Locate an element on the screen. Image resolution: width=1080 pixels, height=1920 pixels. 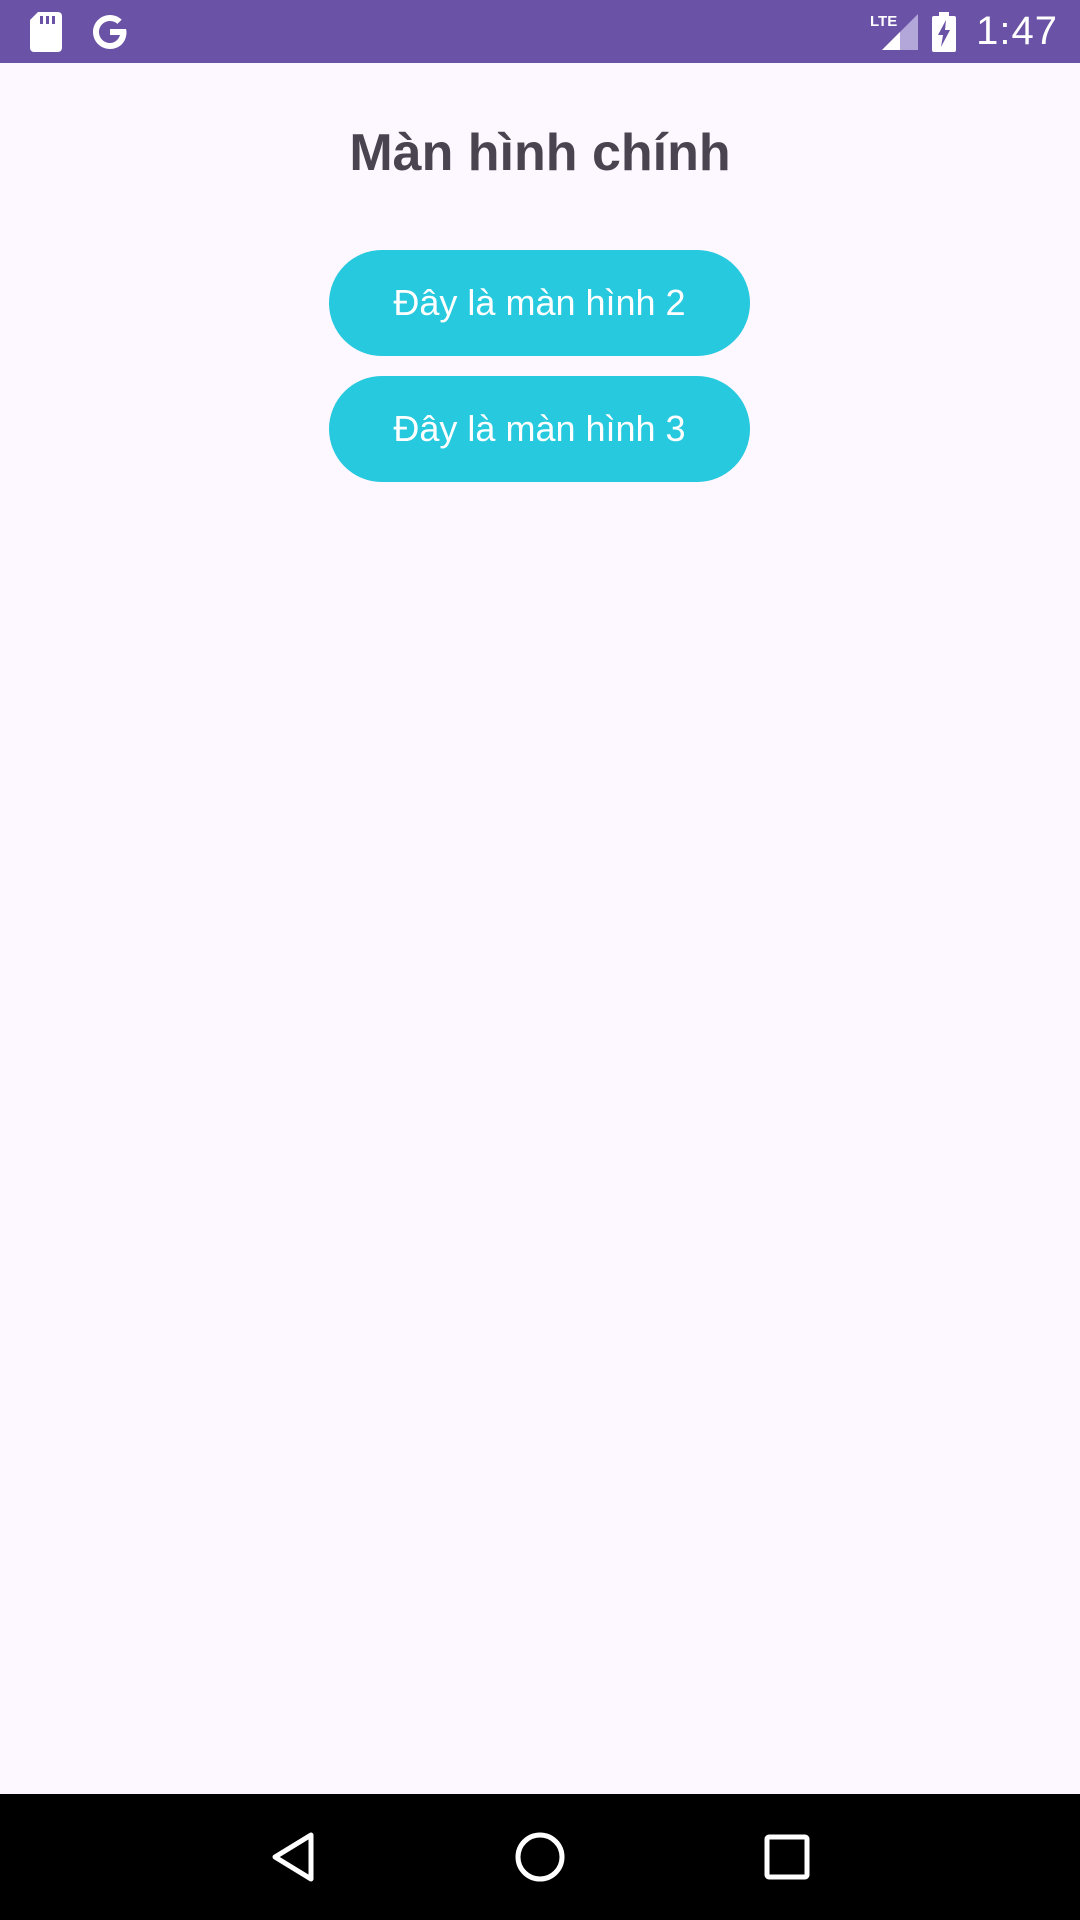
home-icon is located at coordinates (540, 1857).